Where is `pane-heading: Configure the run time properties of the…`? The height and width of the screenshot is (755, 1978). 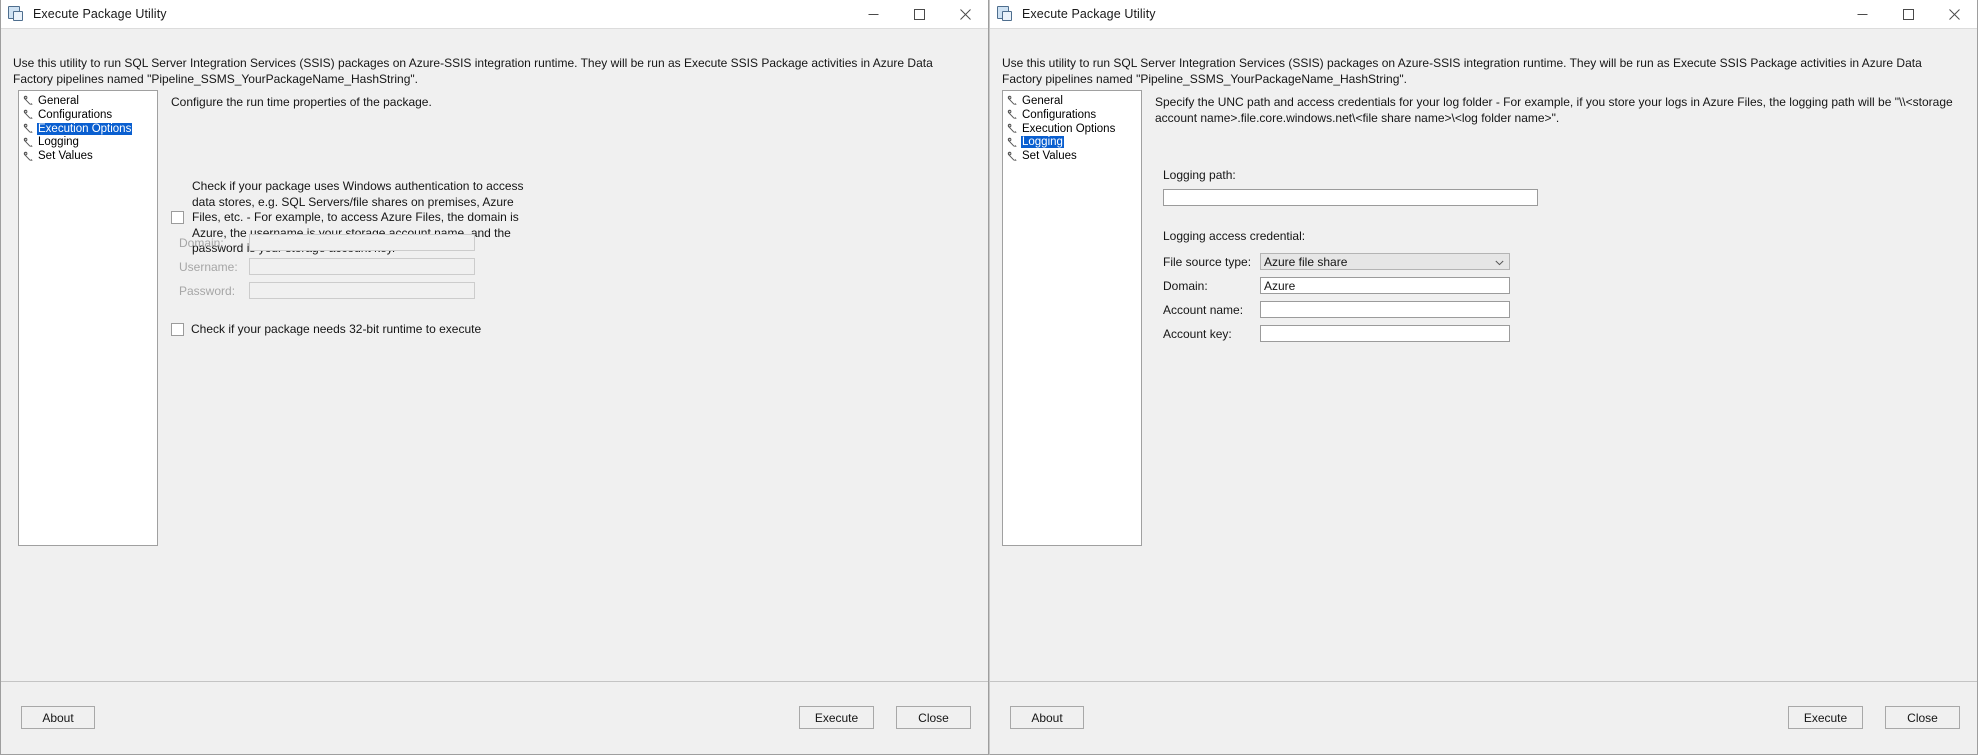 pane-heading: Configure the run time properties of the… is located at coordinates (301, 102).